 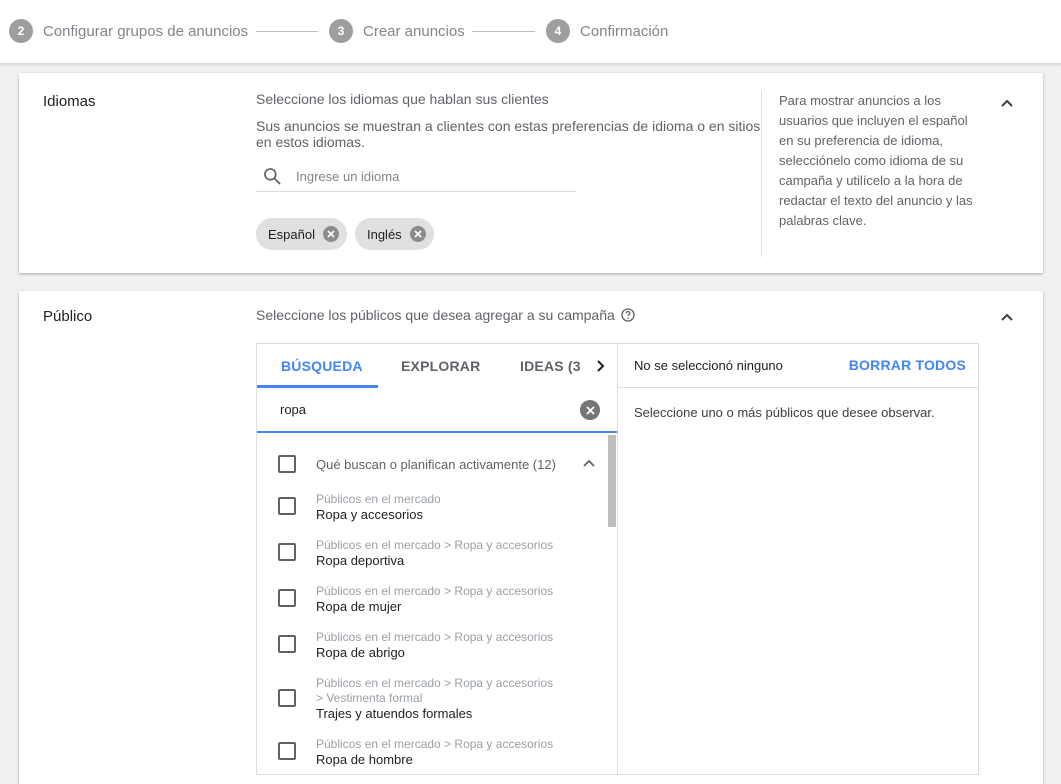 What do you see at coordinates (440, 366) in the screenshot?
I see `tab-explore: EXPLORAR` at bounding box center [440, 366].